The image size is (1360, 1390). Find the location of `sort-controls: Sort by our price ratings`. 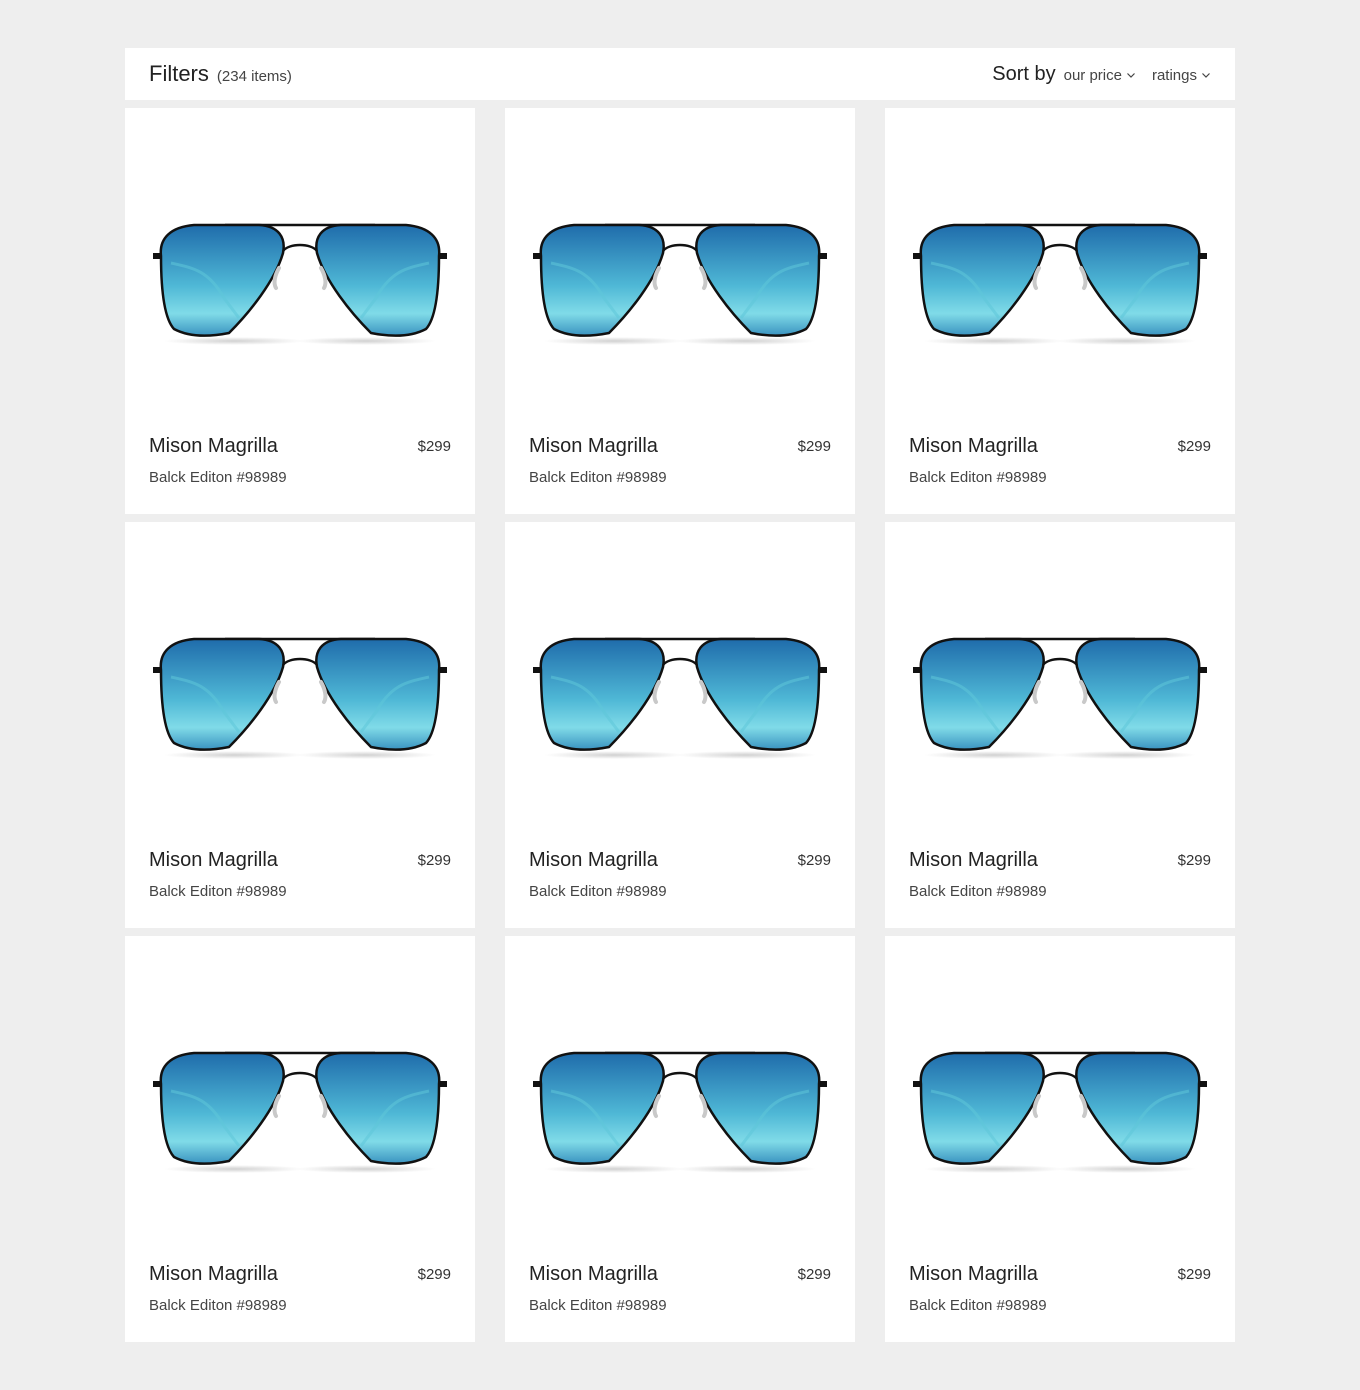

sort-controls: Sort by our price ratings is located at coordinates (1101, 74).